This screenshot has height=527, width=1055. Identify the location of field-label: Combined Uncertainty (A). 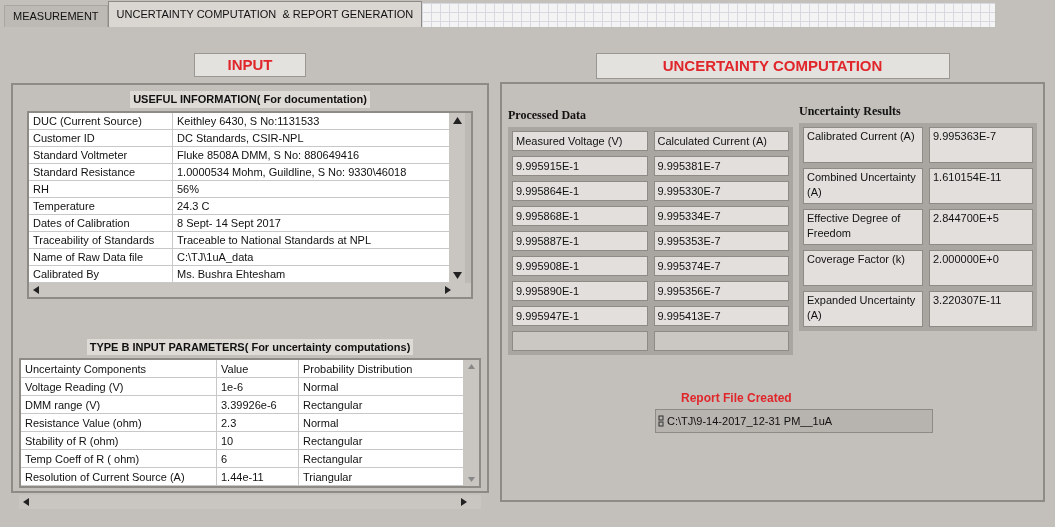
(863, 186).